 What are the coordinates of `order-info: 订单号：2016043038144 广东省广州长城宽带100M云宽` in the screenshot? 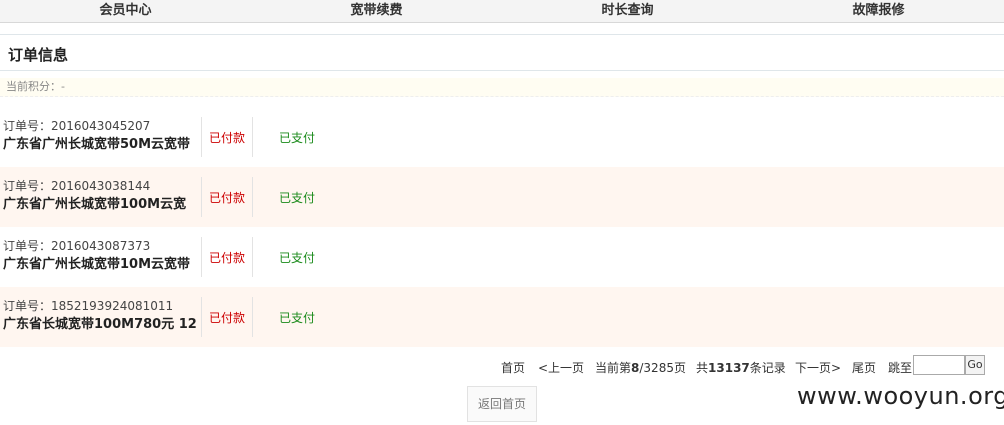 It's located at (101, 196).